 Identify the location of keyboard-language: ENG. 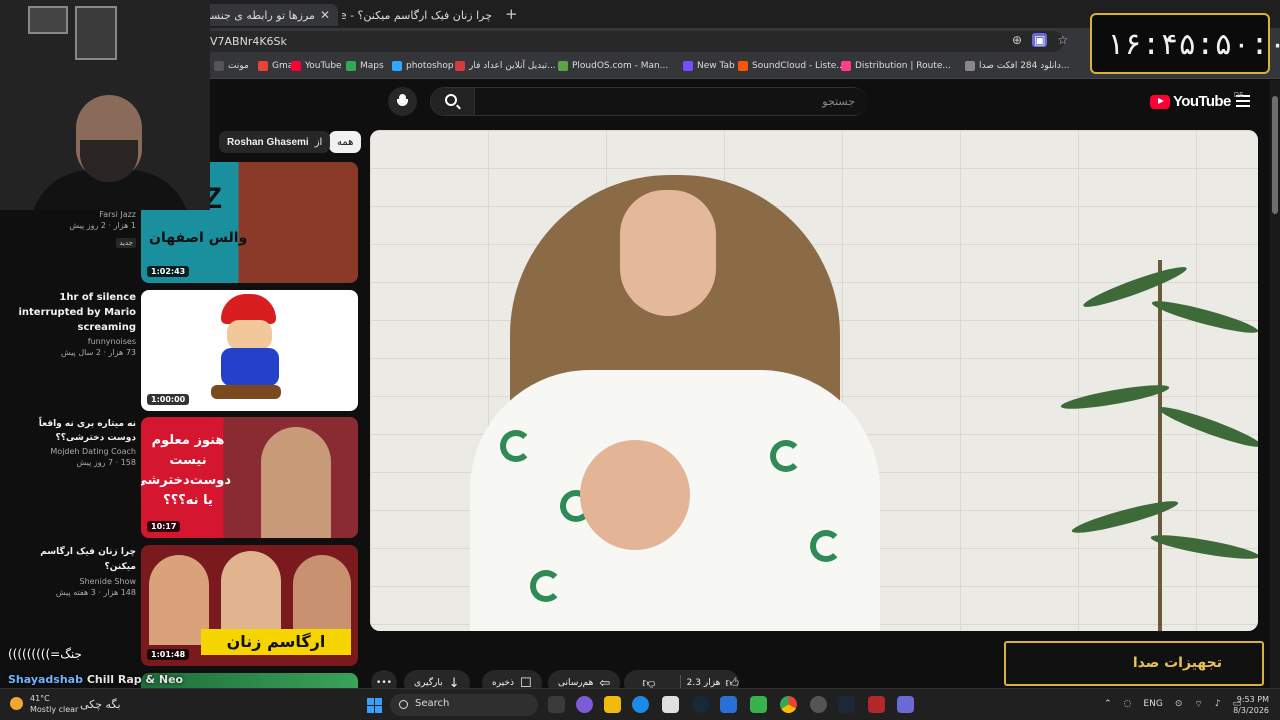
(1152, 704).